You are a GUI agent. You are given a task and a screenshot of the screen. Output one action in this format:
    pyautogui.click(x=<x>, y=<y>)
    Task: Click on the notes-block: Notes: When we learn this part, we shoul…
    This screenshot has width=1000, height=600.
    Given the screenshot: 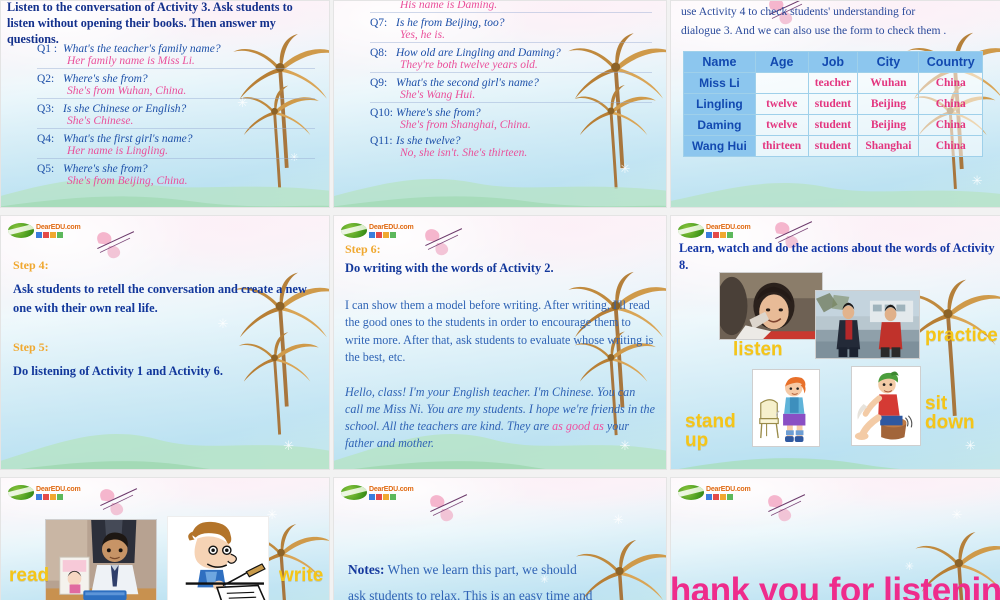 What is the action you would take?
    pyautogui.click(x=504, y=578)
    